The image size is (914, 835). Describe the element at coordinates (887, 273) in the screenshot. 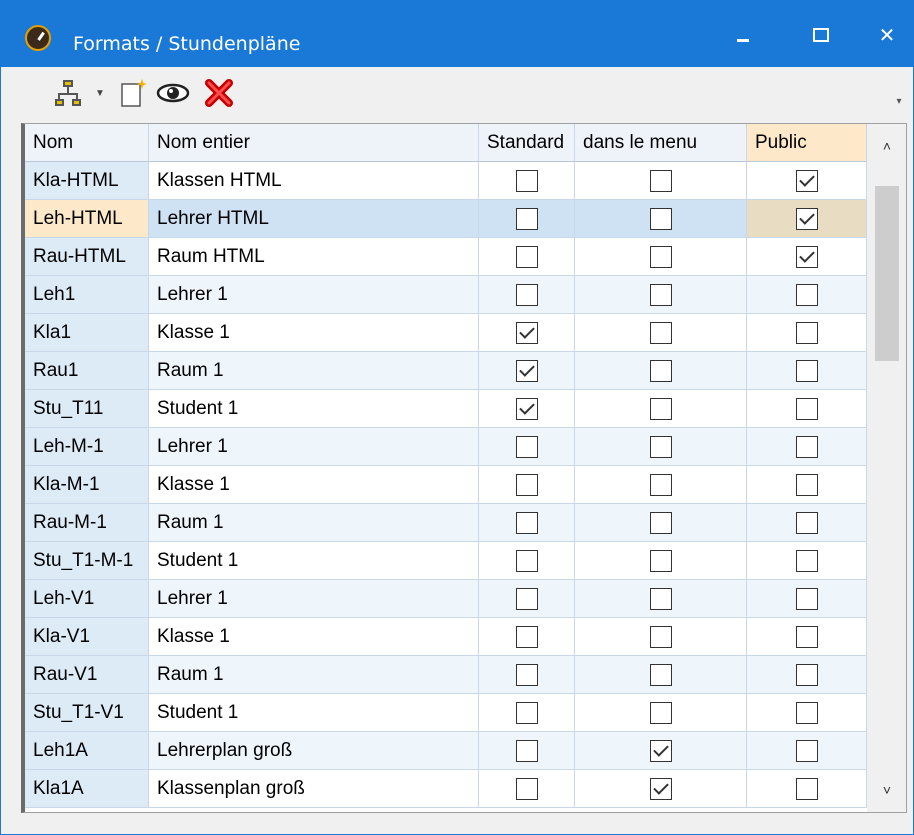

I see `scroll-thumb` at that location.